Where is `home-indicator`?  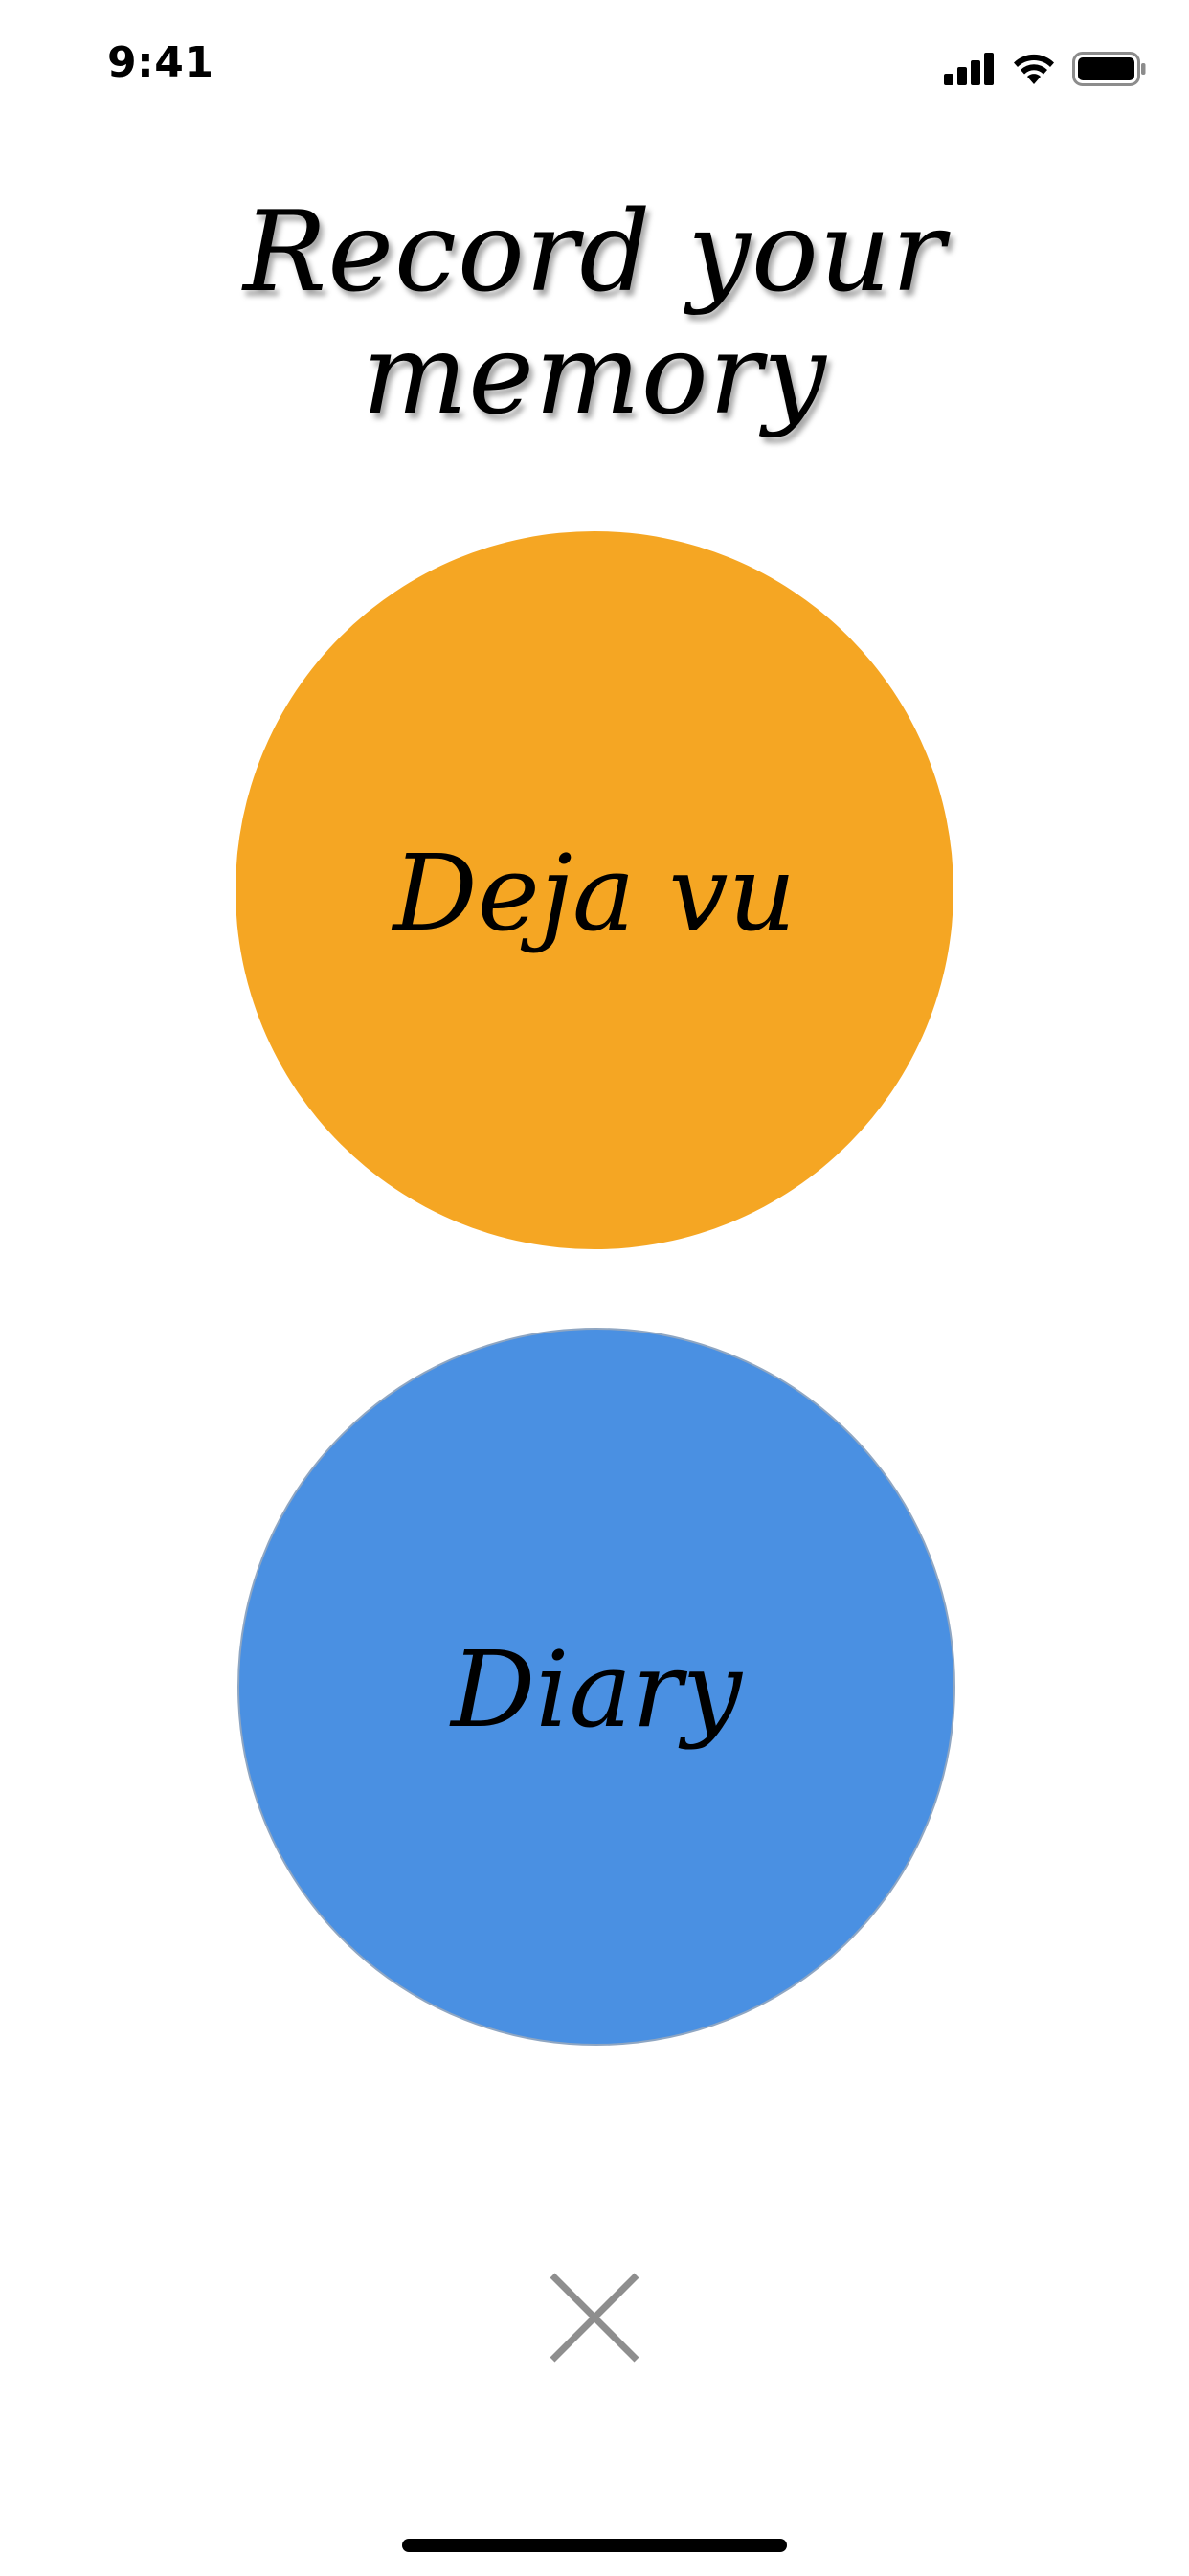 home-indicator is located at coordinates (594, 2546).